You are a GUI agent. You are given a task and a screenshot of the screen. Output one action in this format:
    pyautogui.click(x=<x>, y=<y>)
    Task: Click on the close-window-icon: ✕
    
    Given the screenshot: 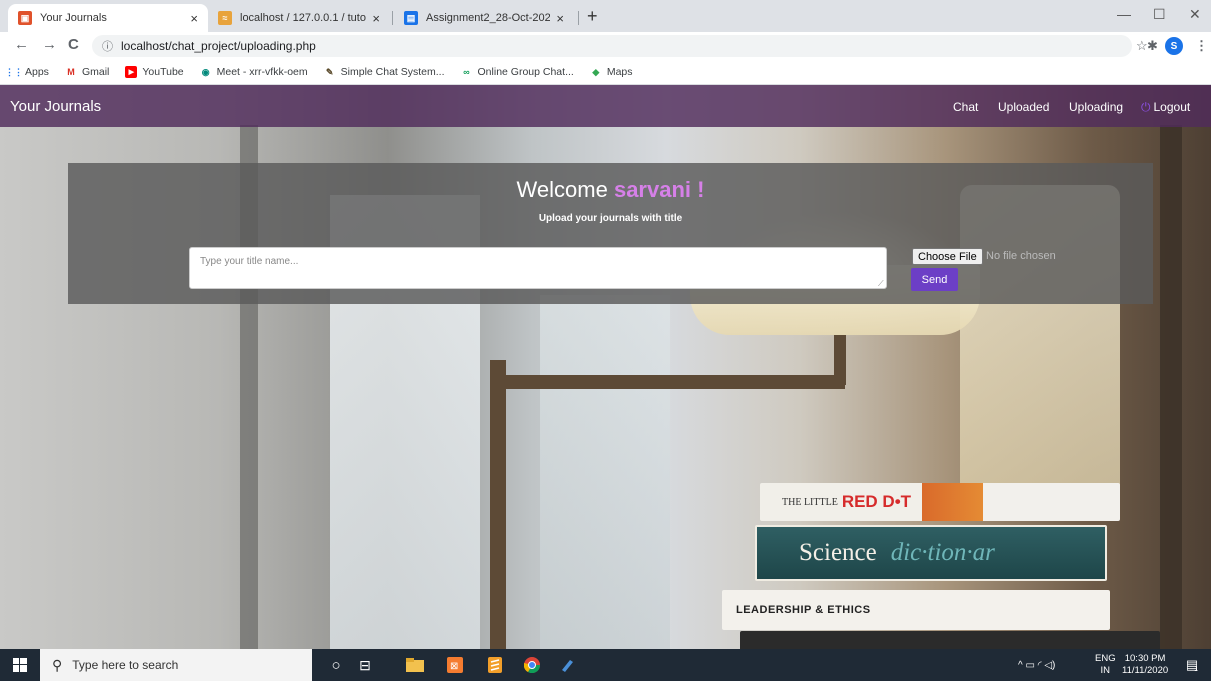 What is the action you would take?
    pyautogui.click(x=1195, y=14)
    